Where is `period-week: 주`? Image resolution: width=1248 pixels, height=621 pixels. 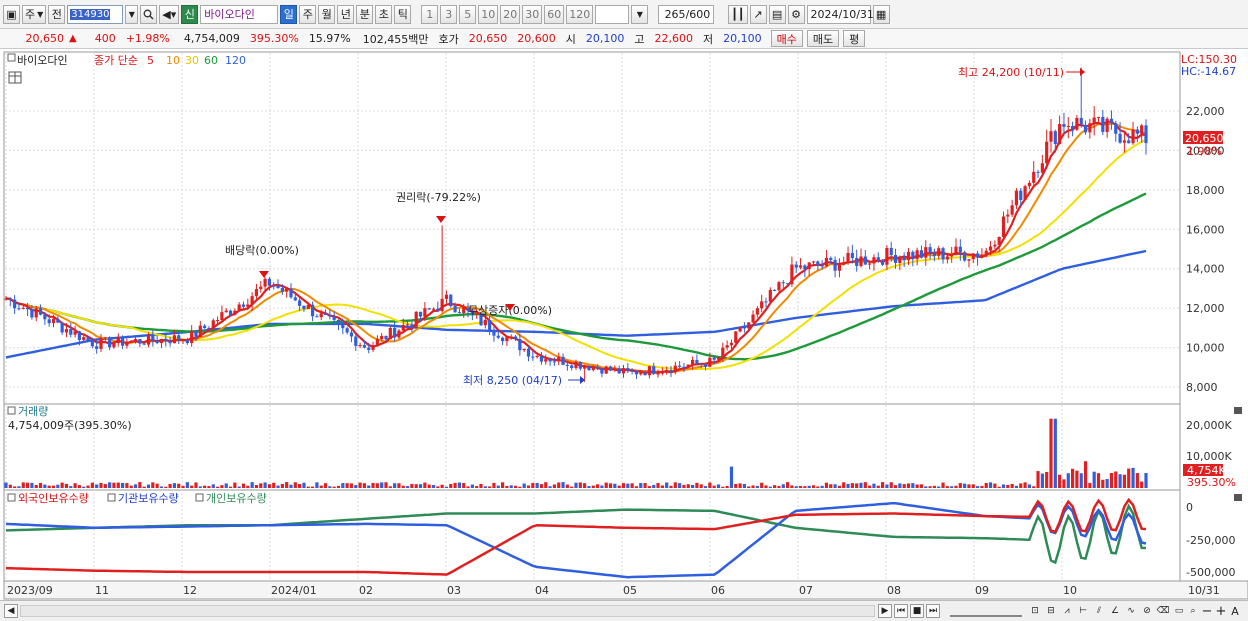 period-week: 주 is located at coordinates (308, 14).